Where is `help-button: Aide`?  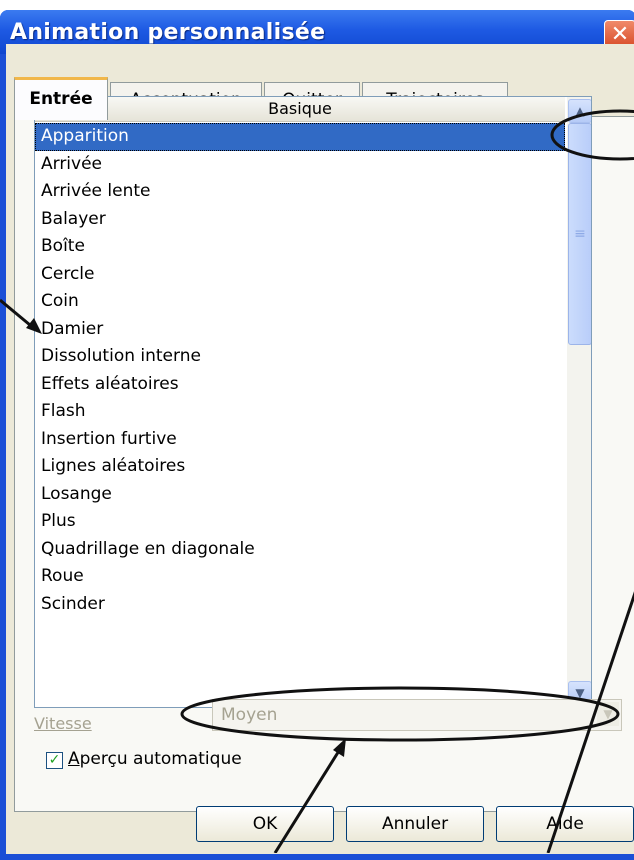 help-button: Aide is located at coordinates (565, 824).